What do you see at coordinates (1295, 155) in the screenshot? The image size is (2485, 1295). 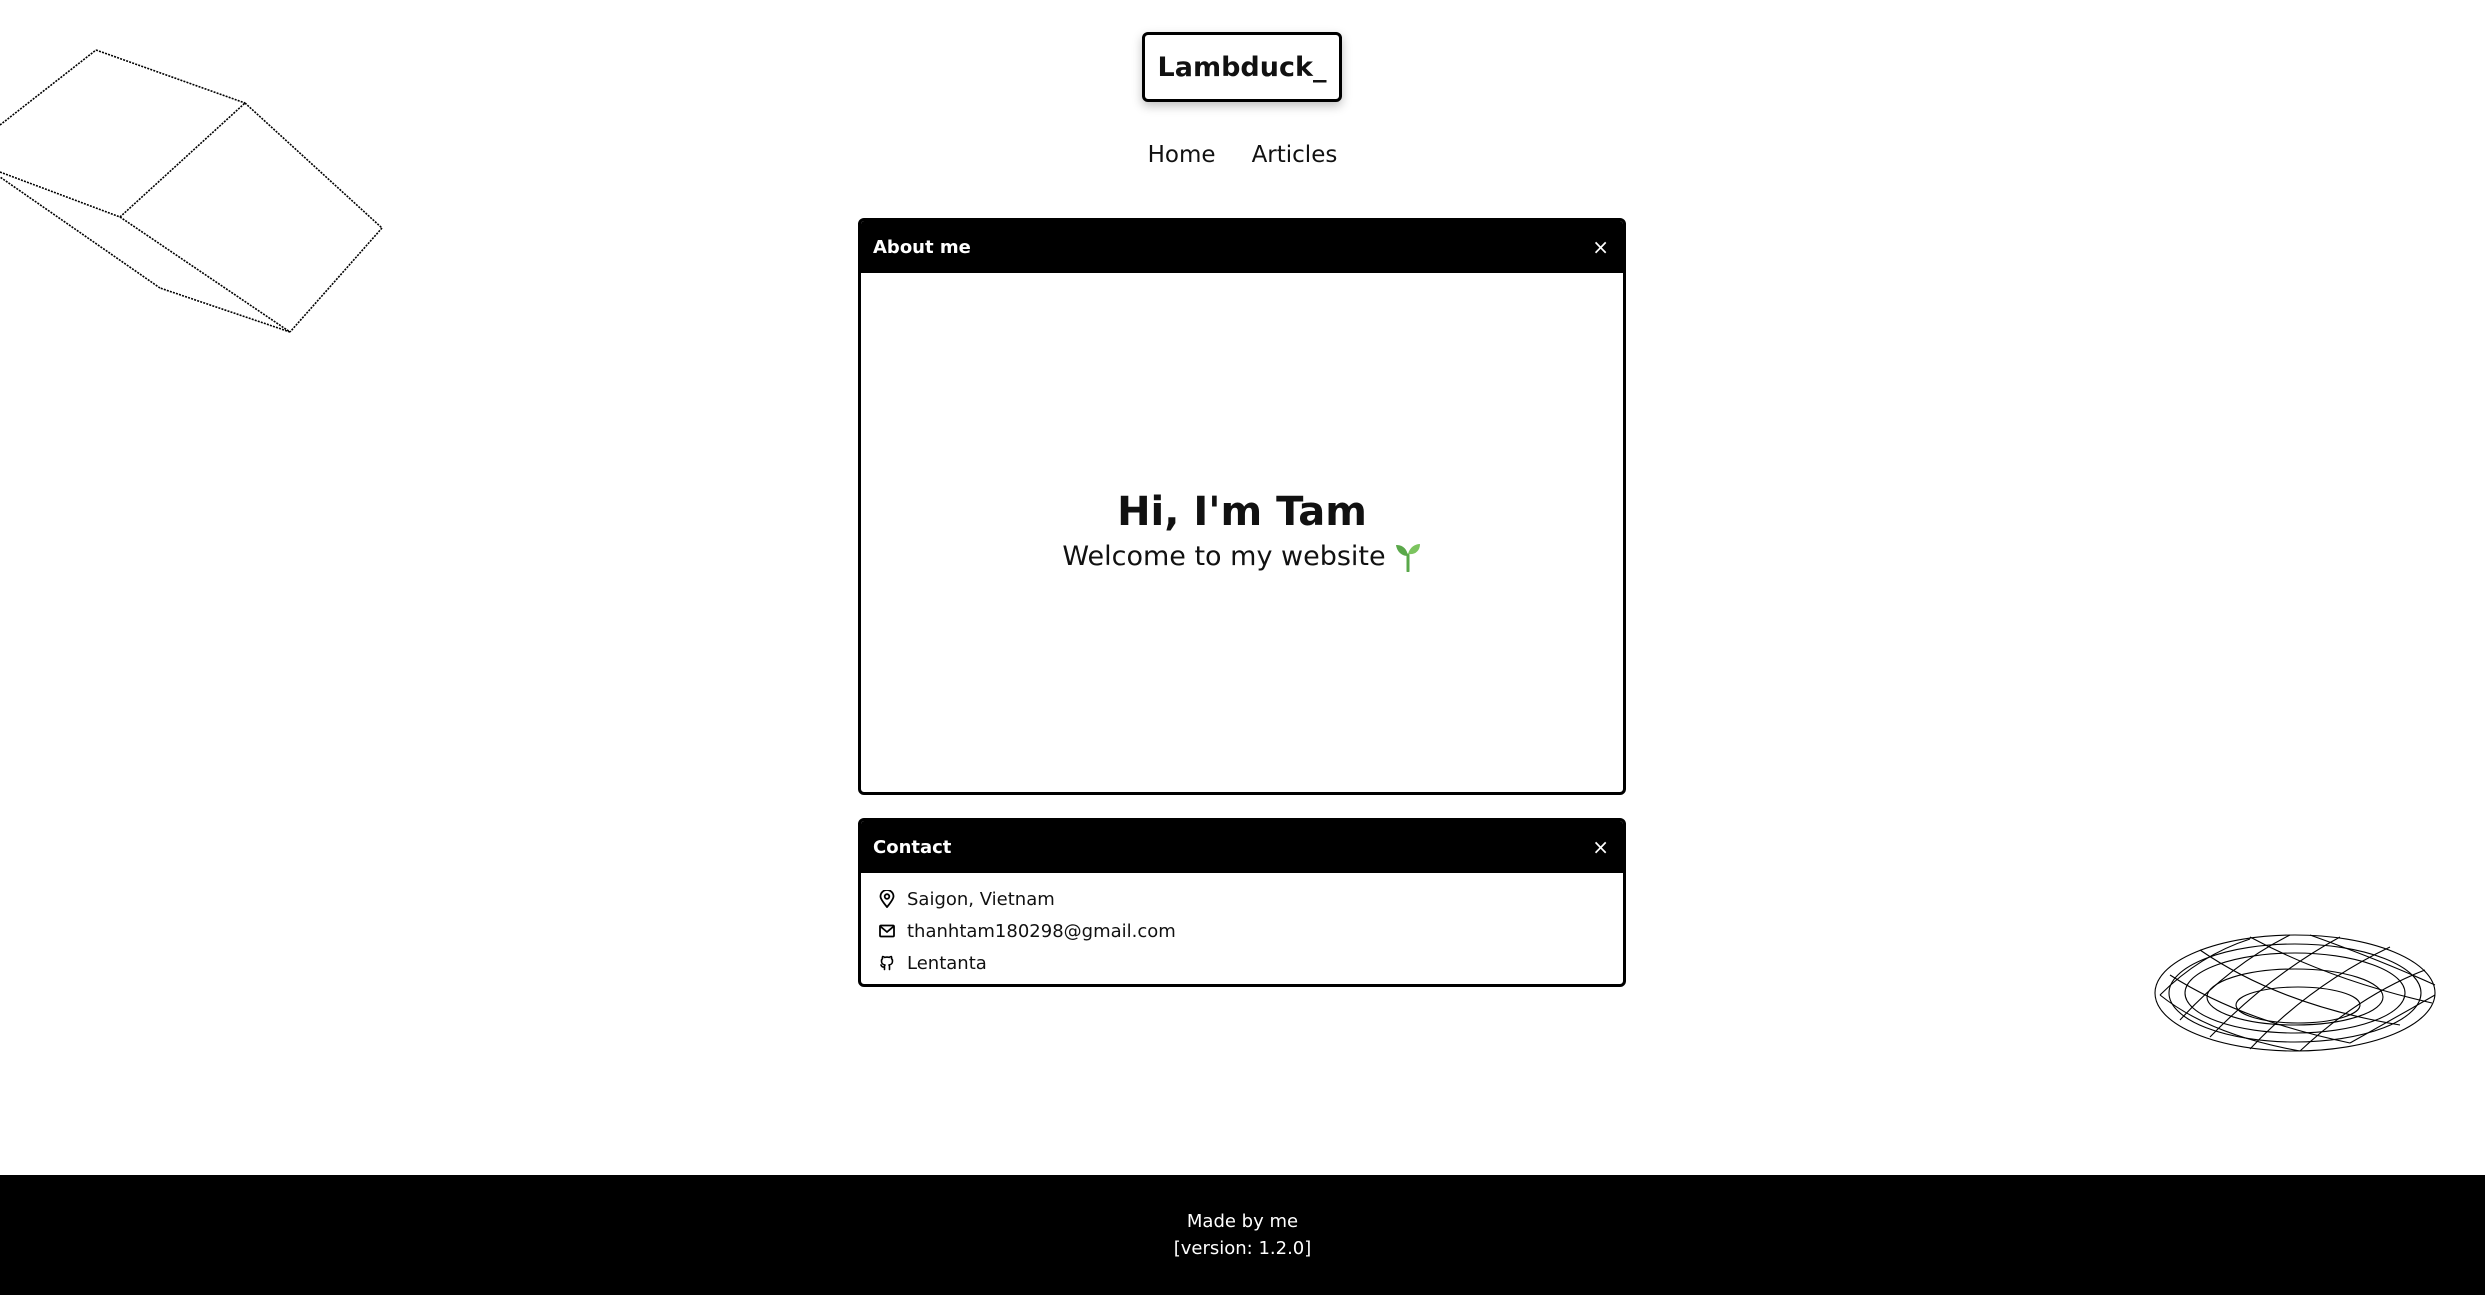 I see `nav-articles-link: Articles` at bounding box center [1295, 155].